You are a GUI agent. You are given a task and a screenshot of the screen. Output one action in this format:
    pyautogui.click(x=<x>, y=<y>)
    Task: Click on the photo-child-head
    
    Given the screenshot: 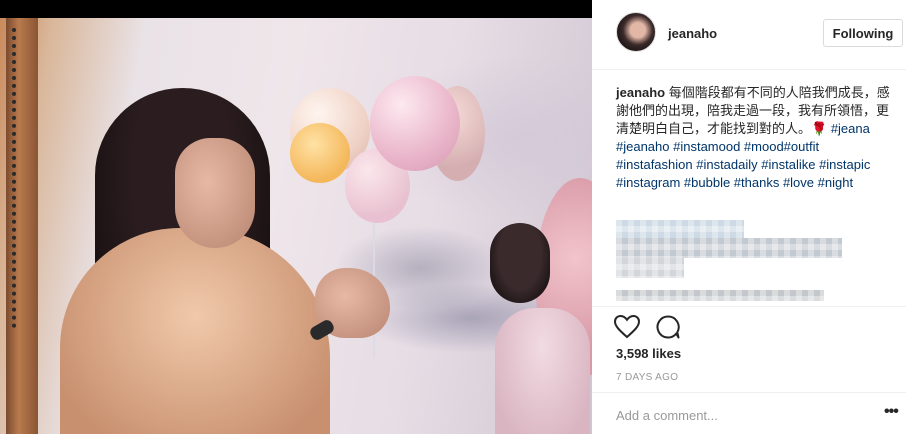 What is the action you would take?
    pyautogui.click(x=520, y=263)
    